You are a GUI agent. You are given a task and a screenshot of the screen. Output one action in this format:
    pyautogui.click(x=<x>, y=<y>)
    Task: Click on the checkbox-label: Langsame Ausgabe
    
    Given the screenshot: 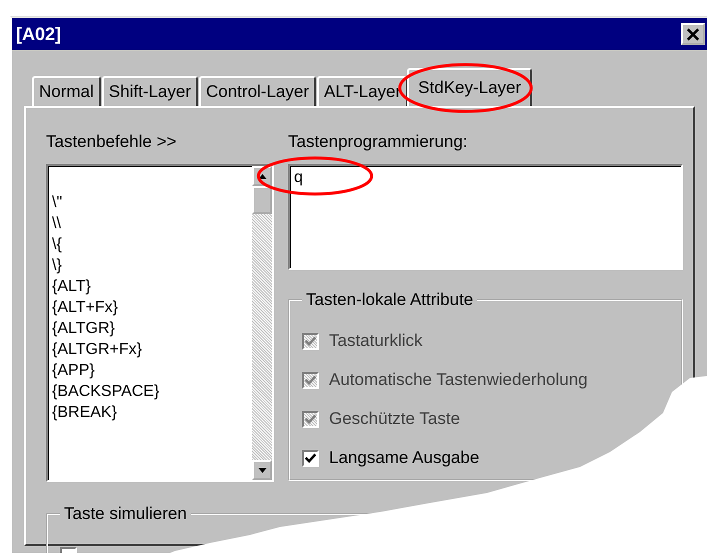 What is the action you would take?
    pyautogui.click(x=404, y=458)
    